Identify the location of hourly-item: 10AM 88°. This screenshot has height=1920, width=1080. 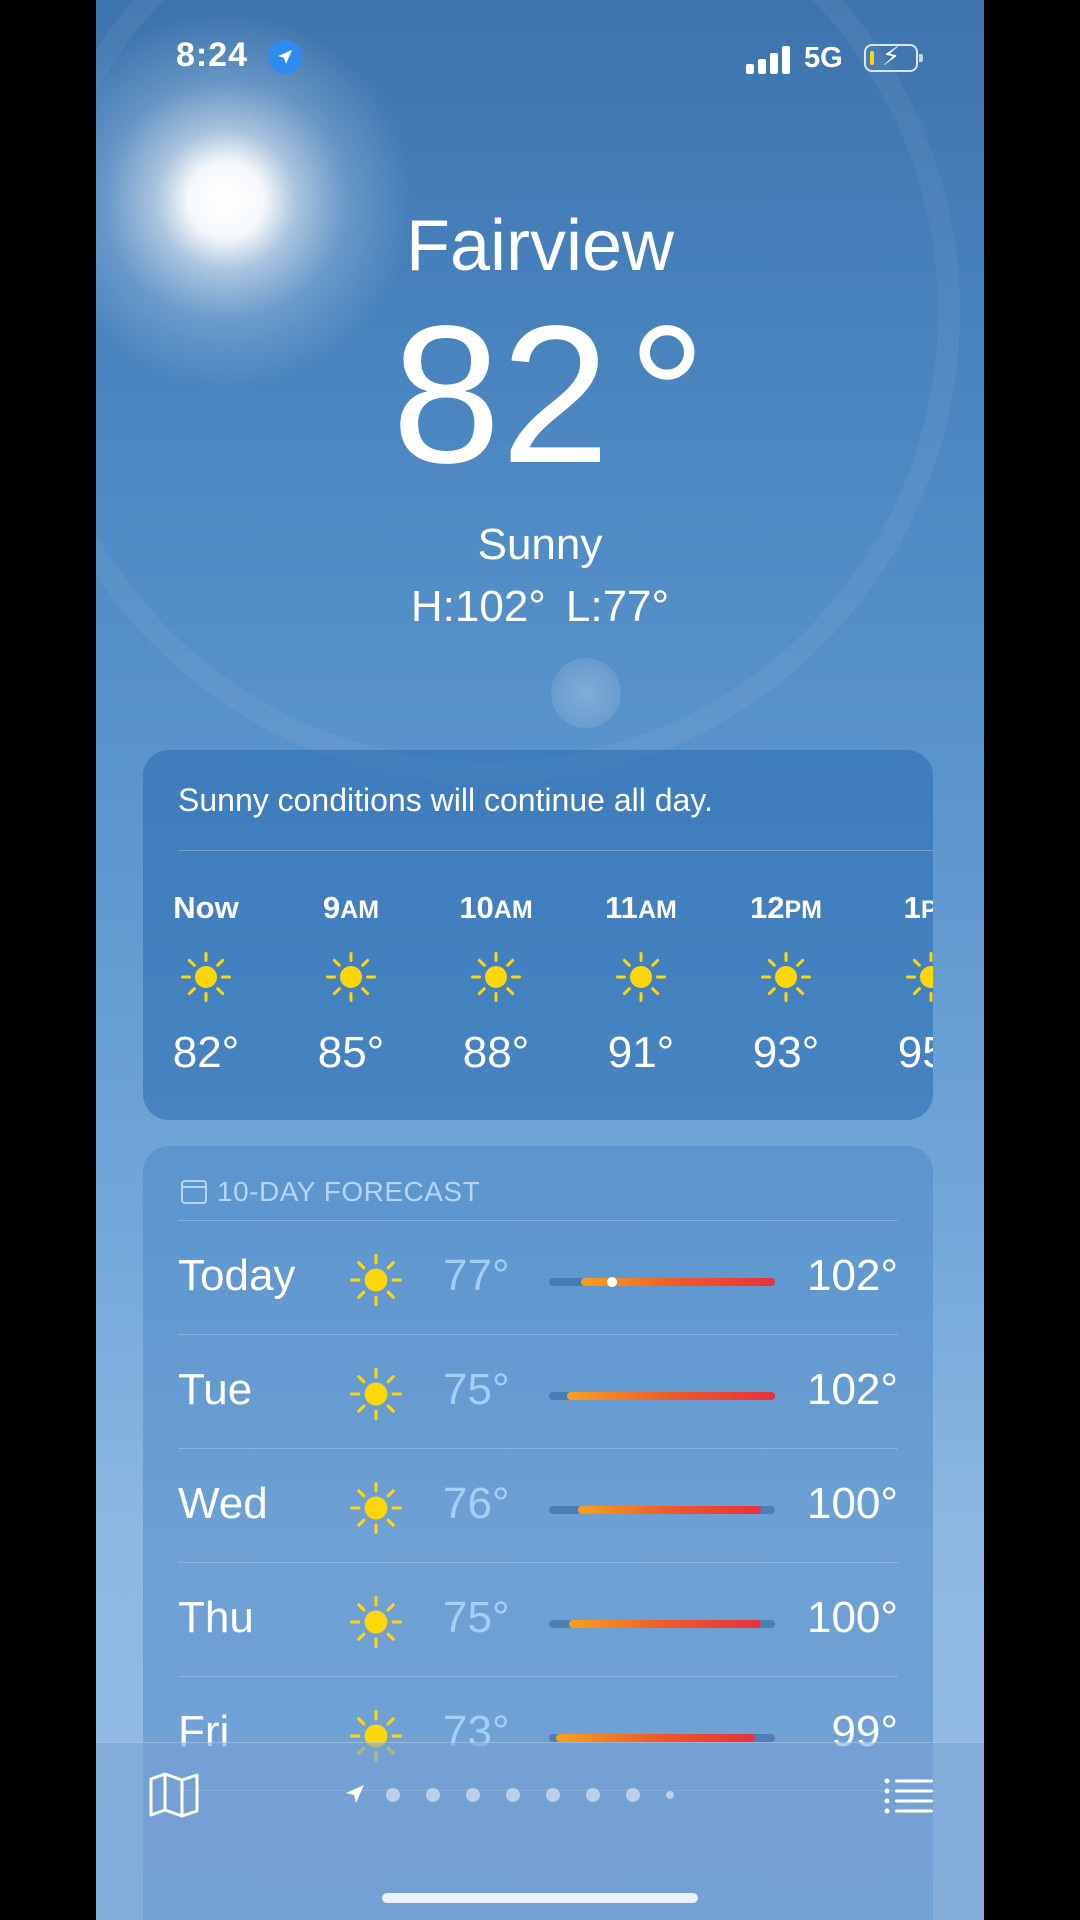
(496, 984).